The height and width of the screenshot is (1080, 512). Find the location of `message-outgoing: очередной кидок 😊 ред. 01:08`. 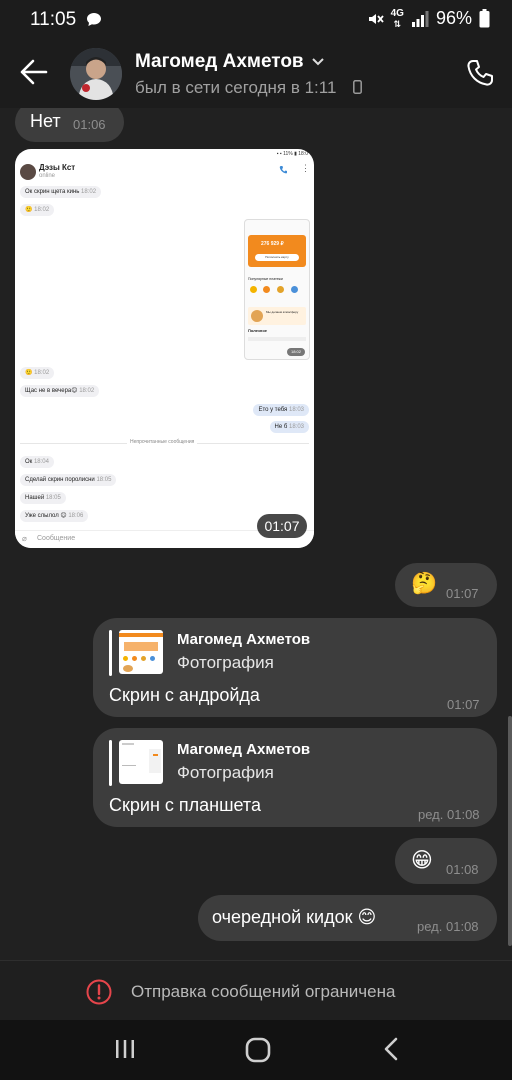

message-outgoing: очередной кидок 😊 ред. 01:08 is located at coordinates (347, 918).